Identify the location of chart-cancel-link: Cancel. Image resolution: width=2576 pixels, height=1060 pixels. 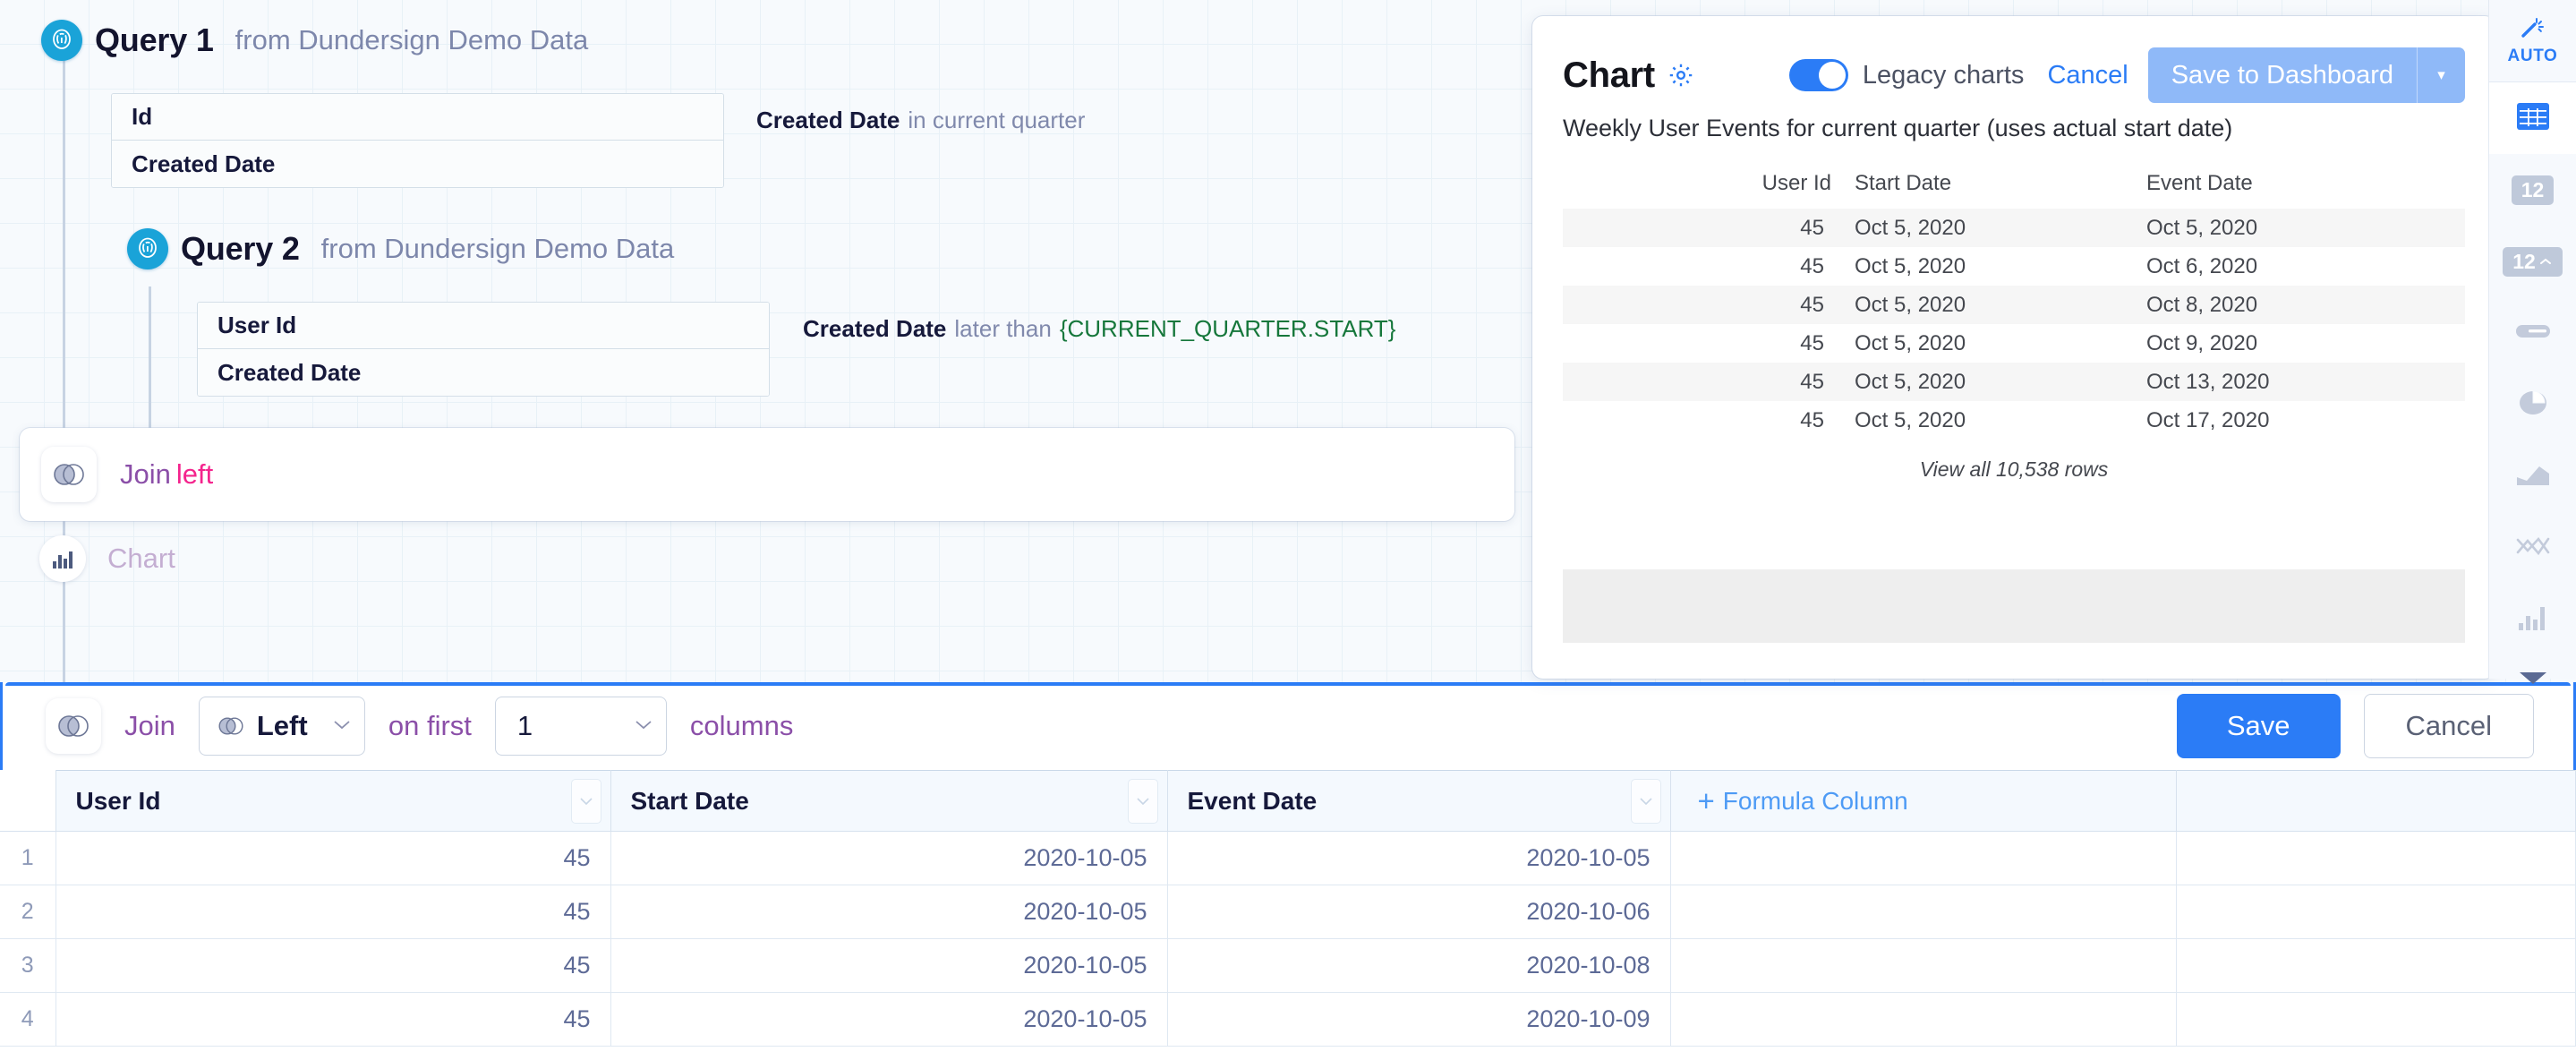
(2087, 75).